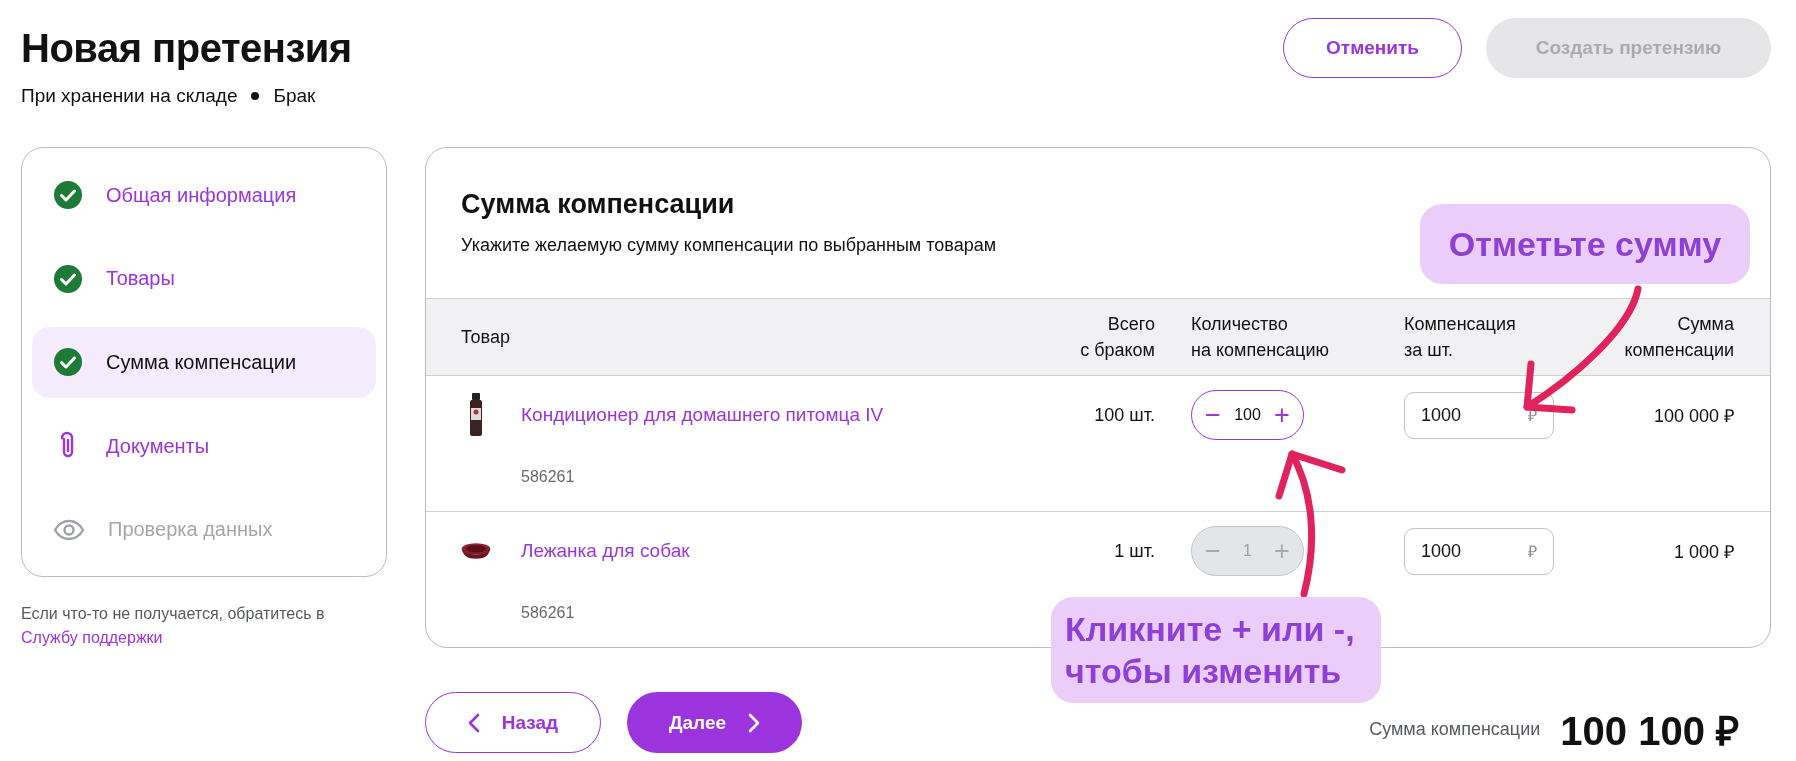  I want to click on column-header: Всего с браком, so click(1117, 337).